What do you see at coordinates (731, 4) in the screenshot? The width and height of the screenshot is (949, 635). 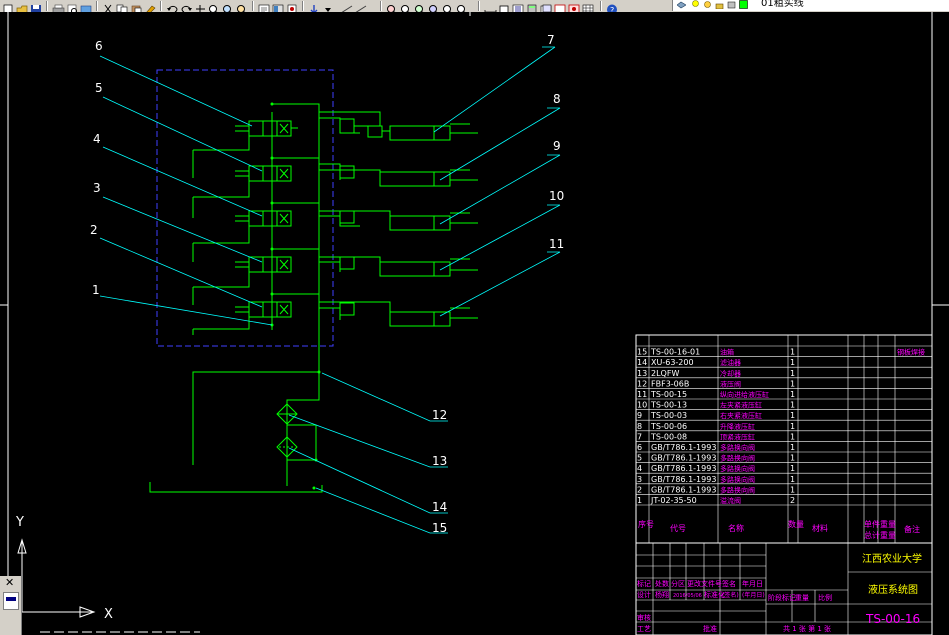 I see `layer-plot-icon` at bounding box center [731, 4].